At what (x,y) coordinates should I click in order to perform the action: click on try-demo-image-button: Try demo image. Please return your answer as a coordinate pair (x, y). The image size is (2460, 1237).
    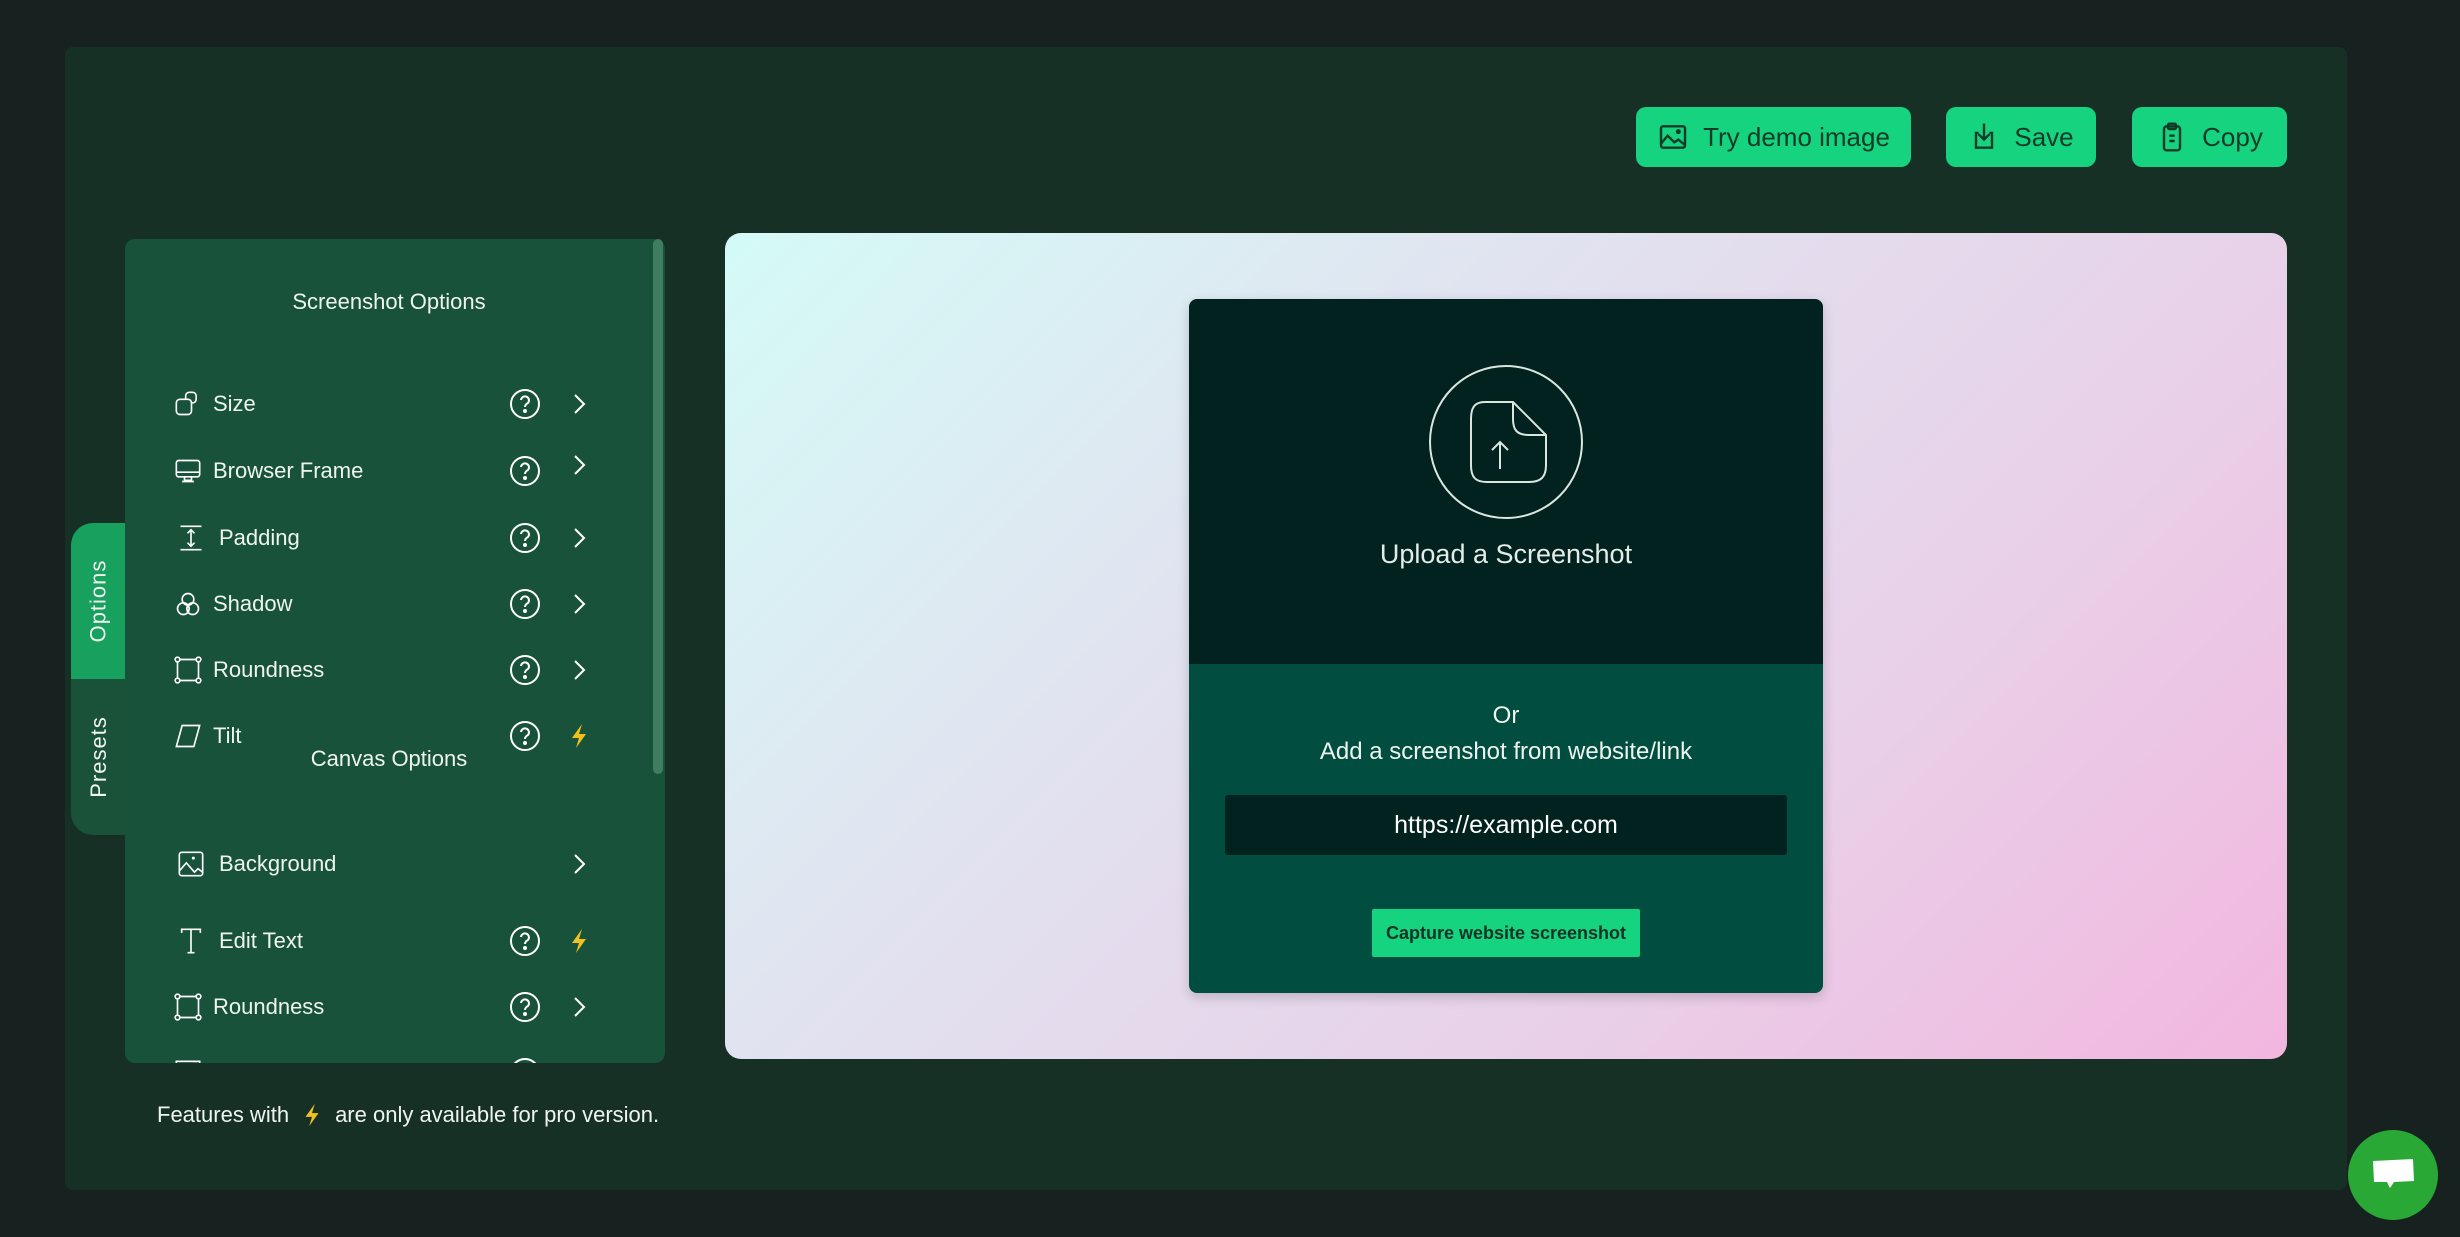
    Looking at the image, I should click on (1773, 137).